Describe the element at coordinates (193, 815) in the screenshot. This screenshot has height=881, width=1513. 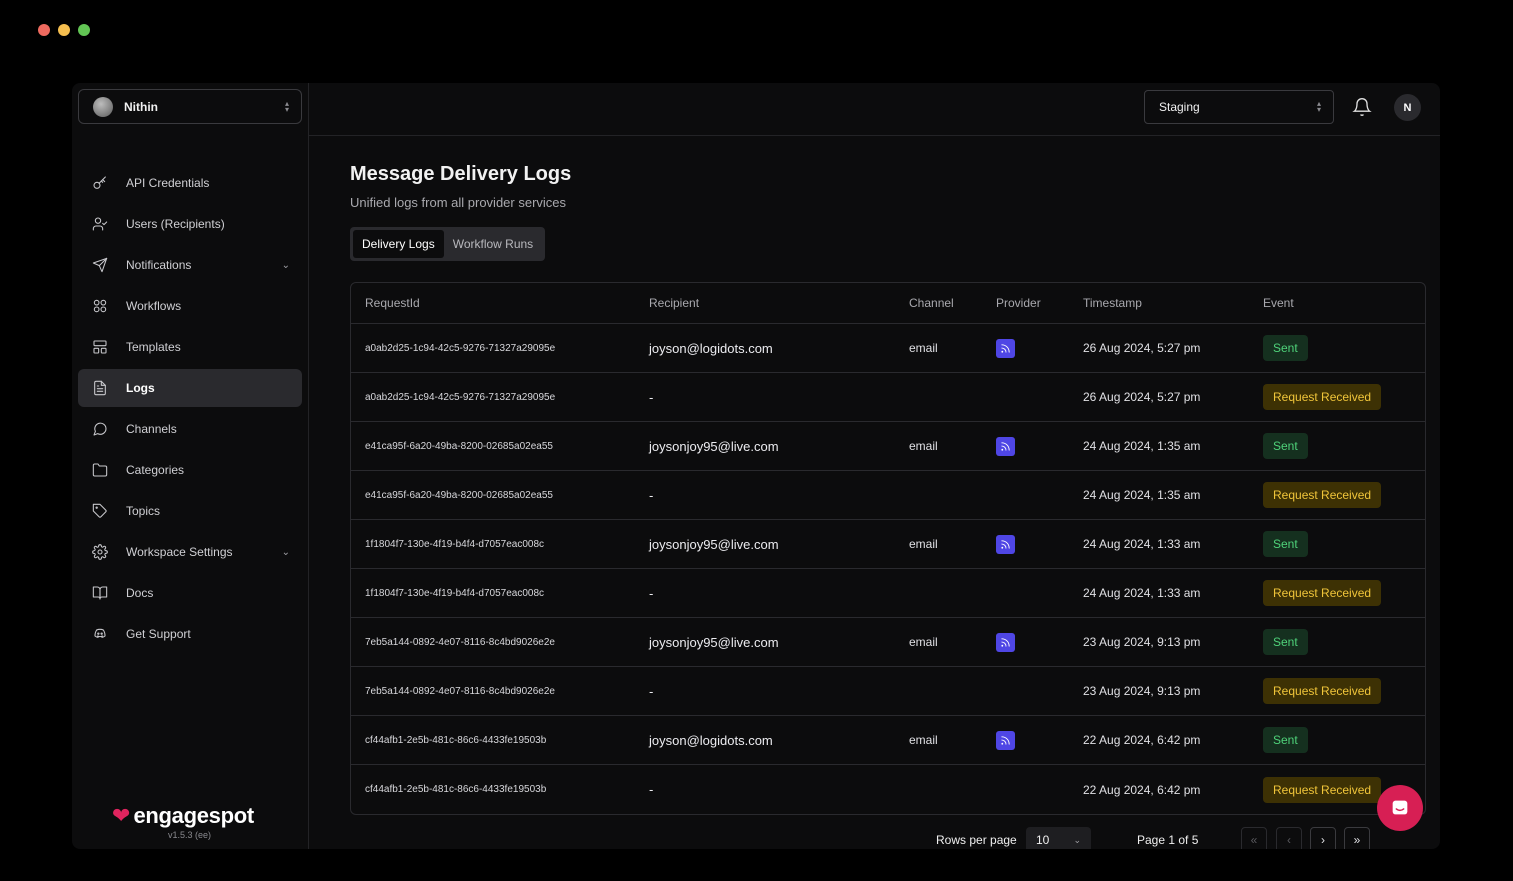
I see `brand-name: engagespot` at that location.